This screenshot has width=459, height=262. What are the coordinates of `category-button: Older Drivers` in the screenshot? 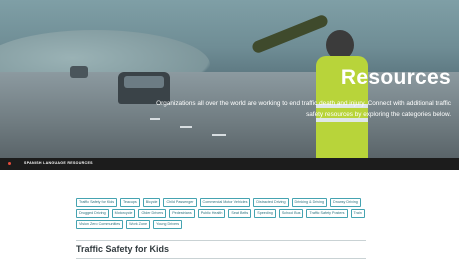 It's located at (152, 213).